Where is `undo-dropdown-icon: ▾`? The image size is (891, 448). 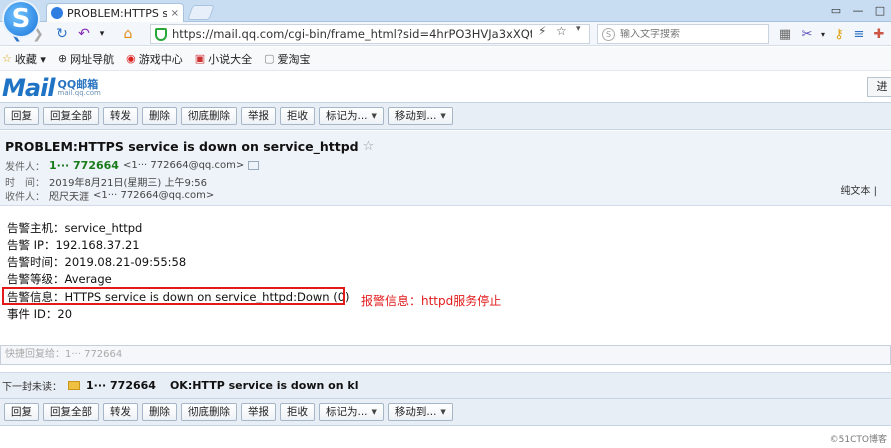
undo-dropdown-icon: ▾ is located at coordinates (102, 34).